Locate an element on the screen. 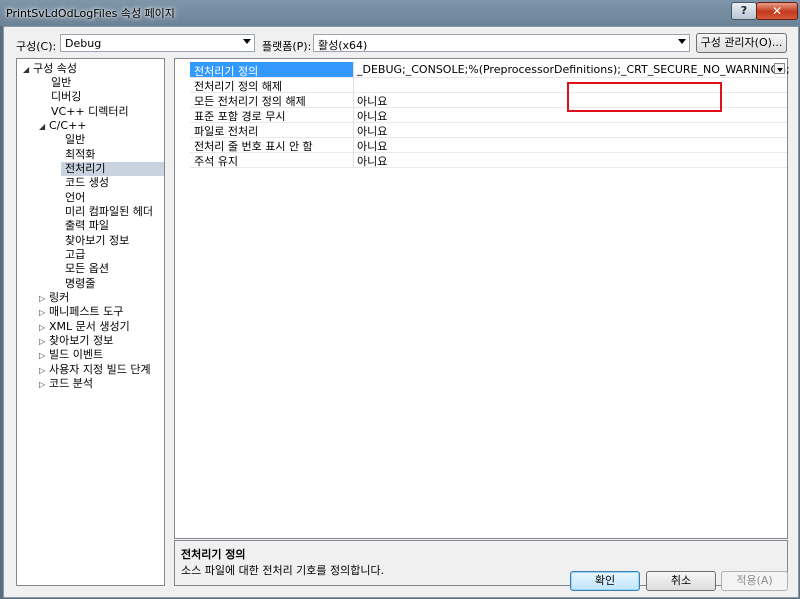 The width and height of the screenshot is (800, 599). highlight-annotation-box is located at coordinates (644, 97).